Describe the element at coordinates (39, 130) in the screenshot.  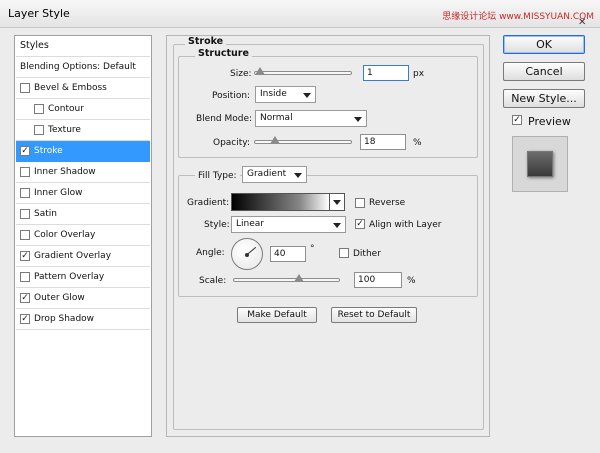
I see `style-checkbox-texture` at that location.